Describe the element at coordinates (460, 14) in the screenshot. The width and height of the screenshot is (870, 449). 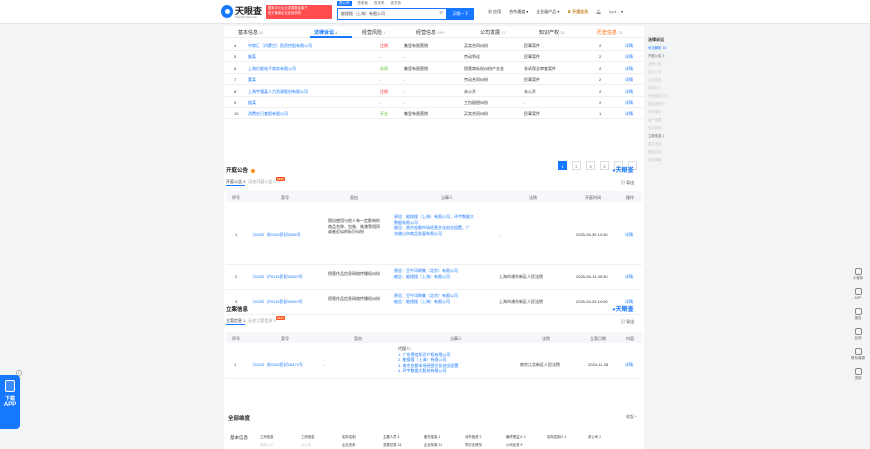
I see `search-button: 天眼一下` at that location.